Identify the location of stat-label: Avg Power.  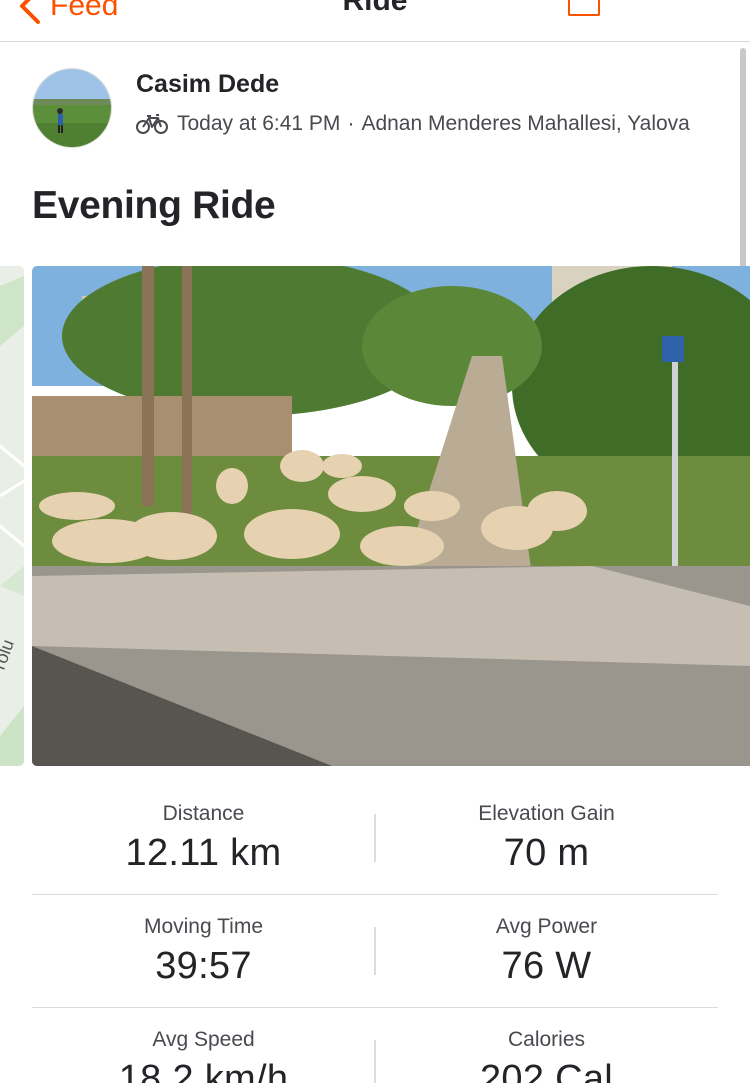
(546, 926).